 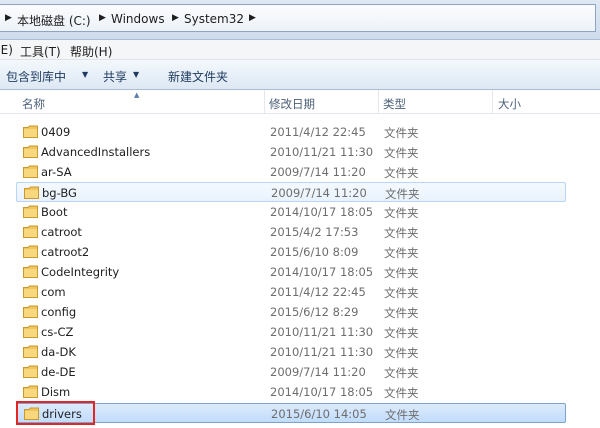 I want to click on sort-ascending-icon: ▲, so click(x=137, y=95).